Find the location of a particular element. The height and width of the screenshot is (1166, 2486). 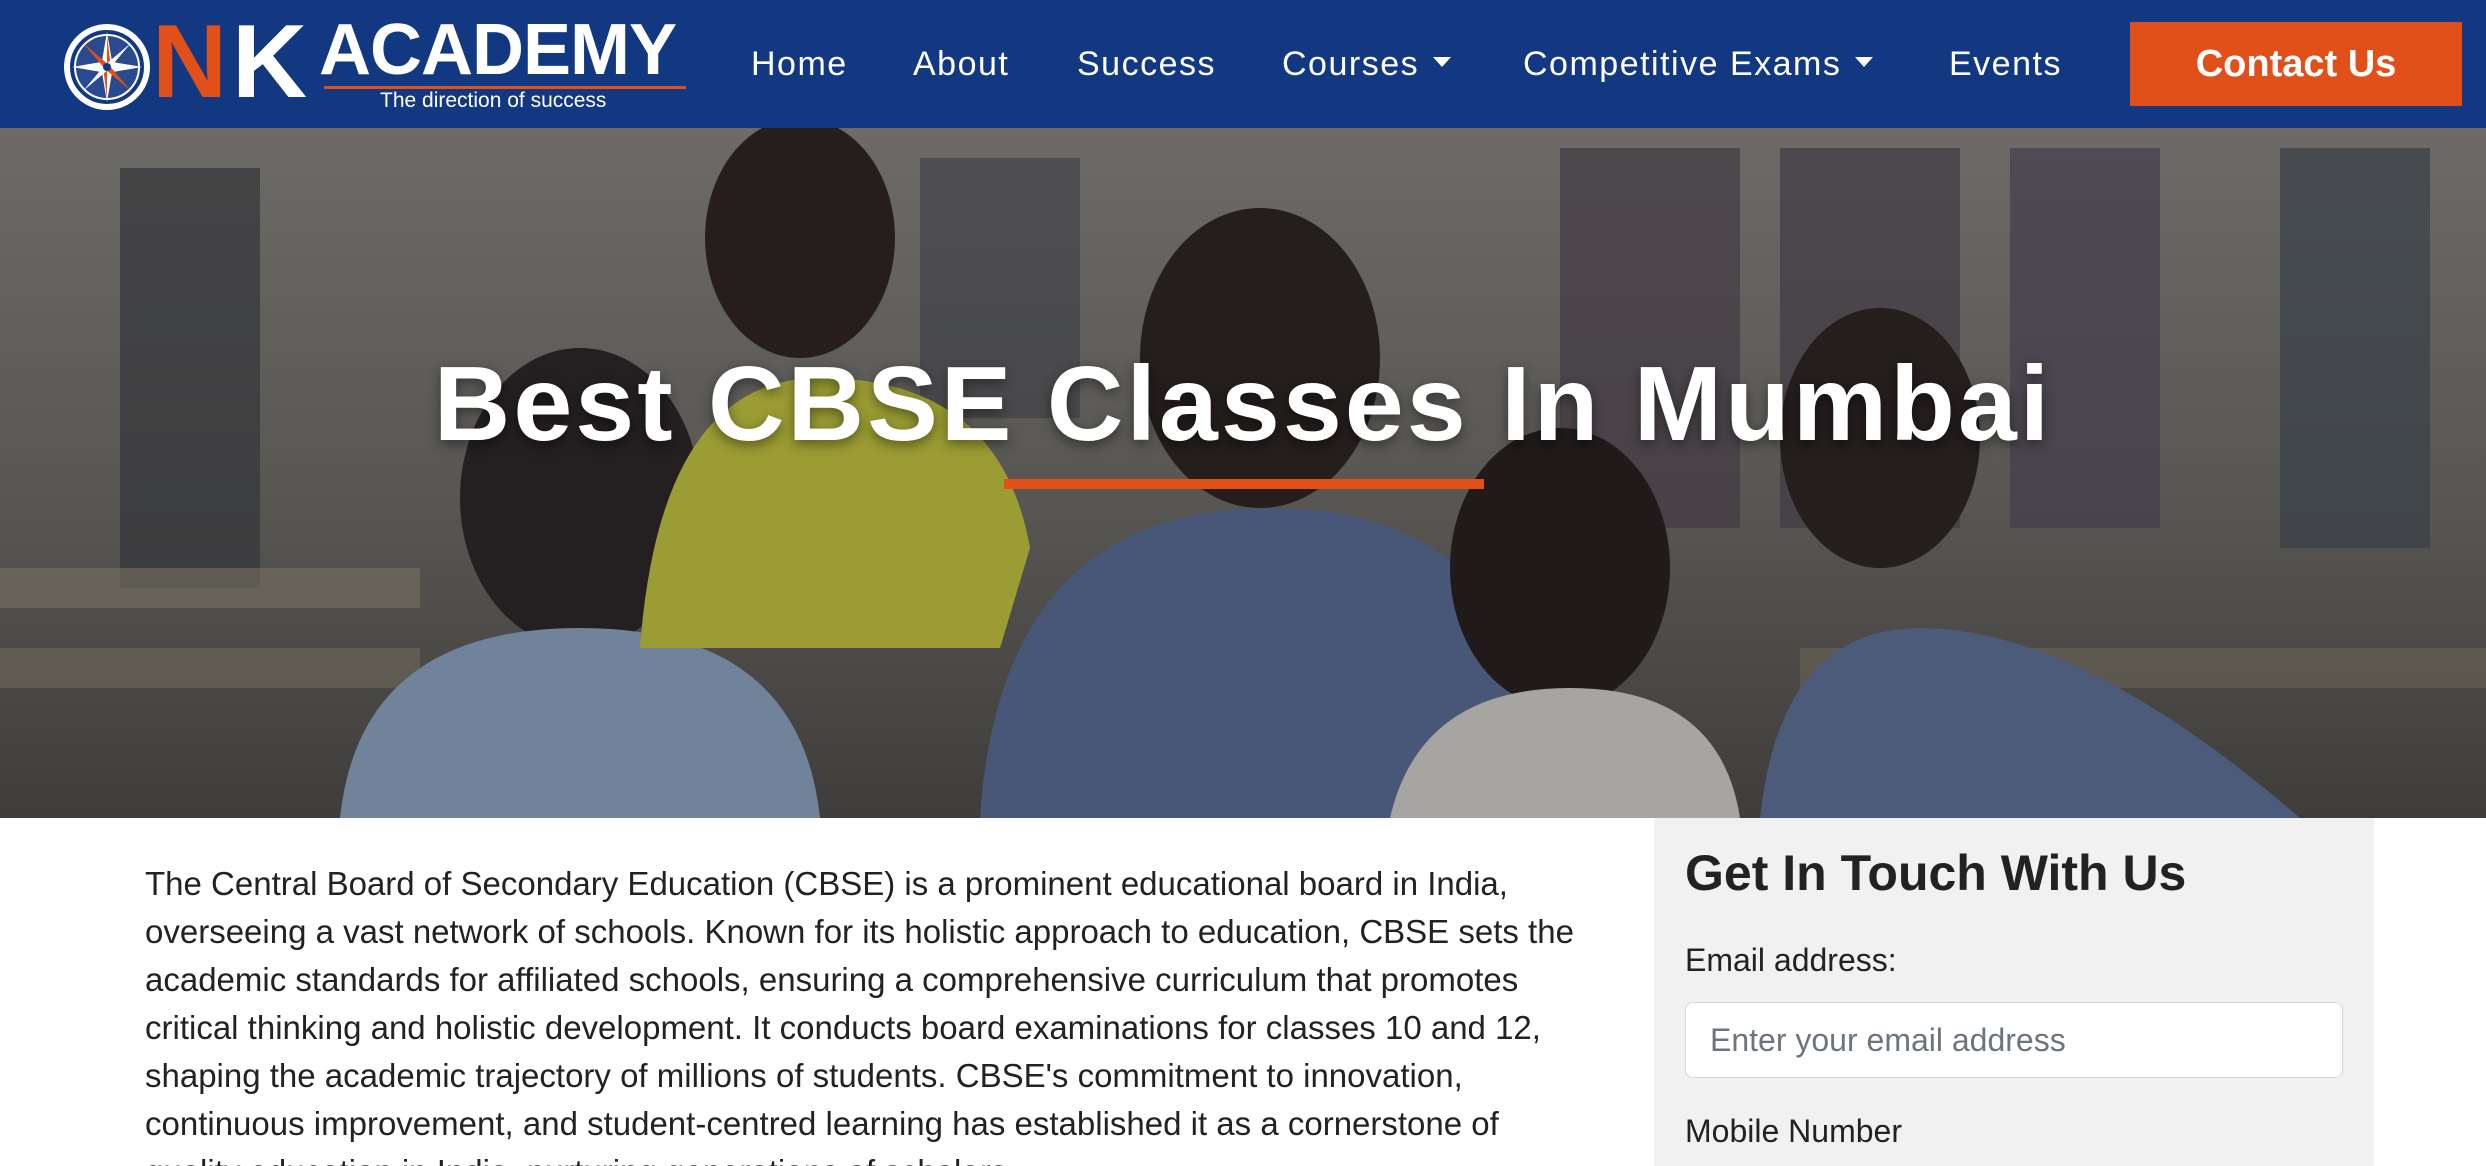

nav-success-link: Success is located at coordinates (1146, 64).